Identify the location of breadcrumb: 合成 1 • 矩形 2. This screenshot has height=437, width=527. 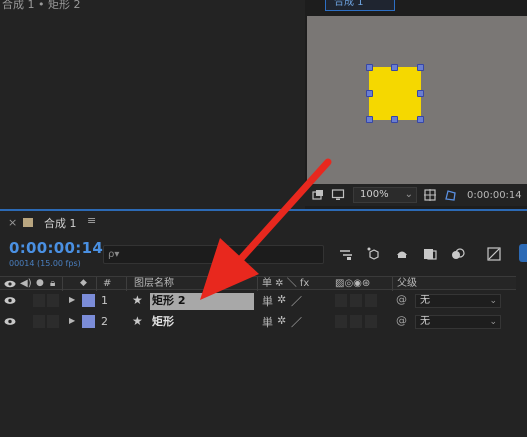
(41, 5).